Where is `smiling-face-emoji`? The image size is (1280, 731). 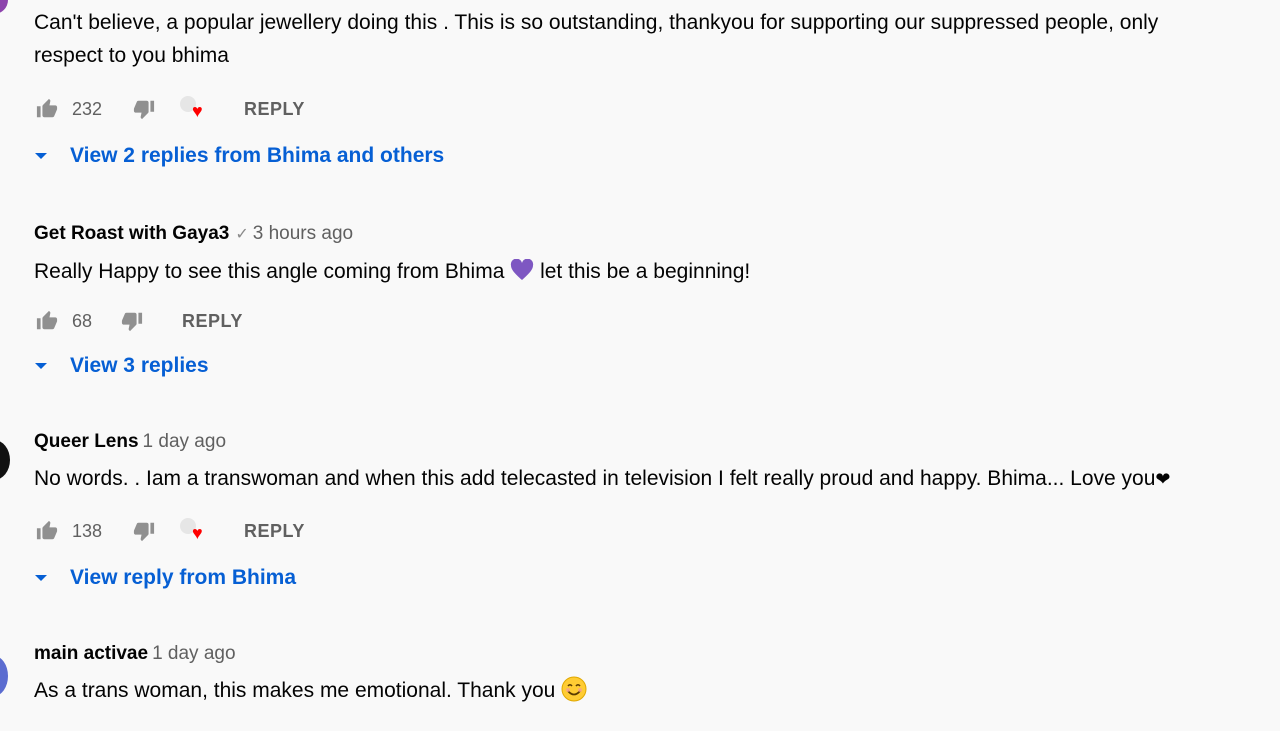
smiling-face-emoji is located at coordinates (574, 689).